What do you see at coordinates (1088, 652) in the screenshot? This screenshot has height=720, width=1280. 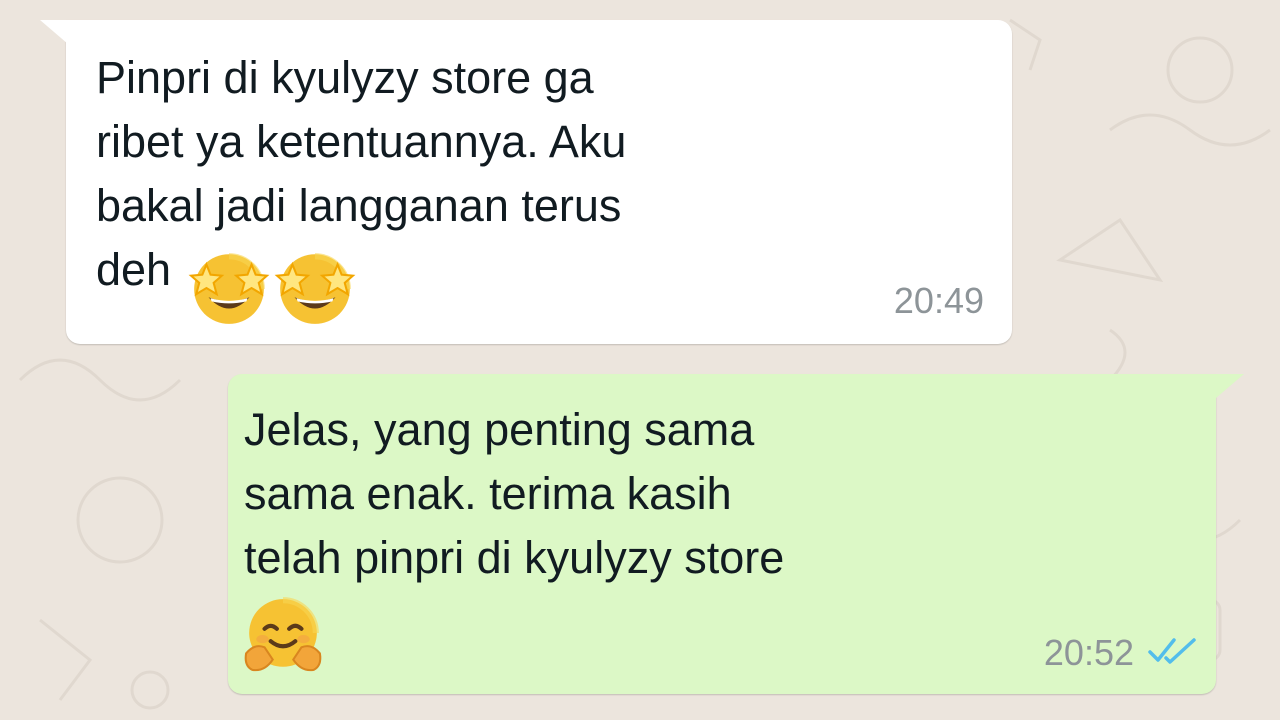 I see `message-time: 20:52` at bounding box center [1088, 652].